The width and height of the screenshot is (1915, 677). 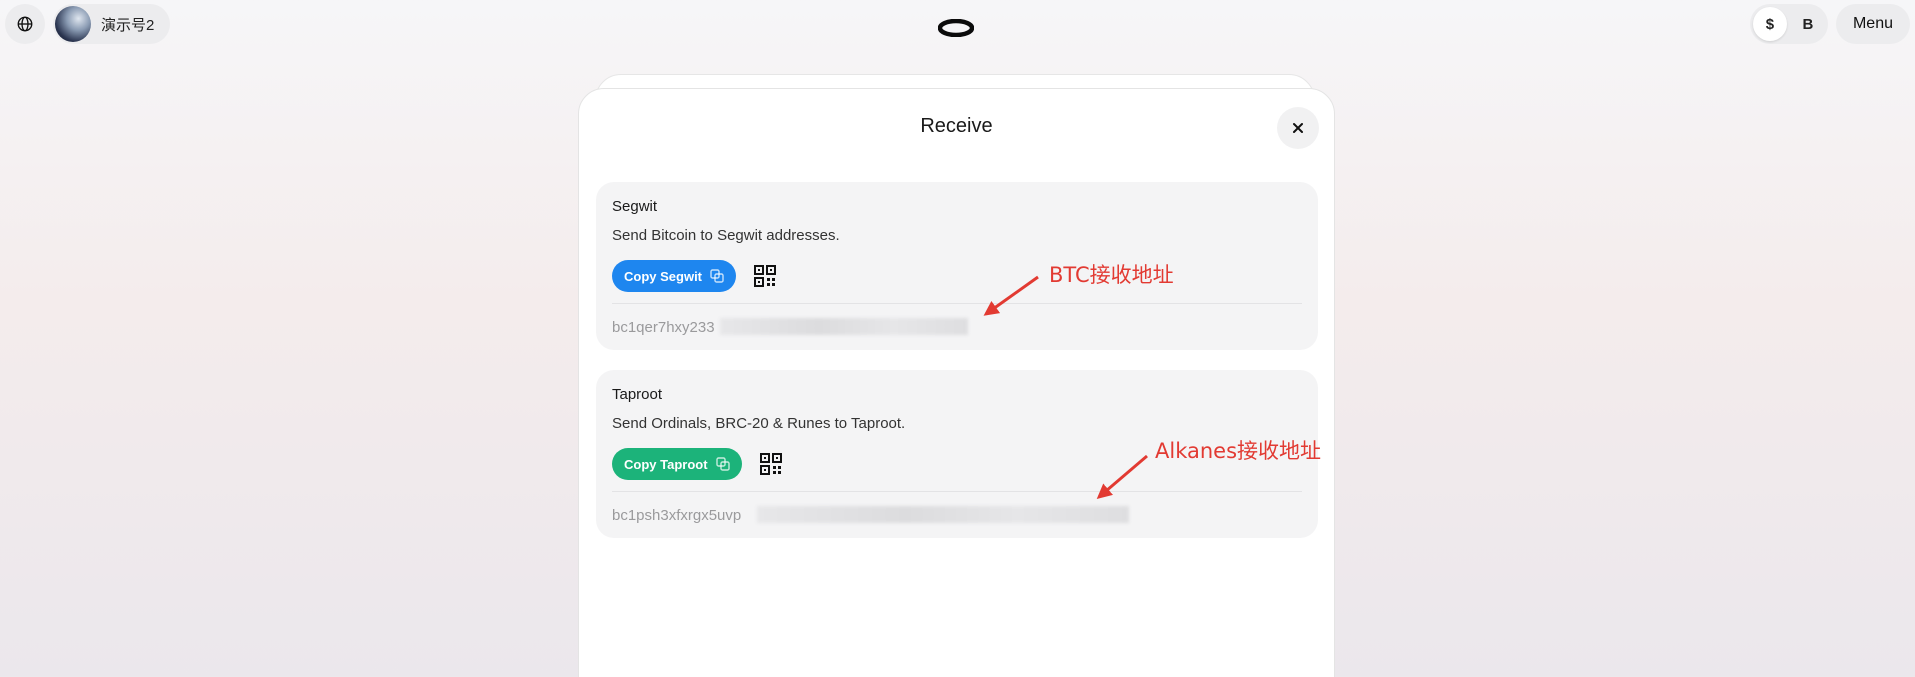 I want to click on segwit-title: Segwit, so click(x=635, y=206).